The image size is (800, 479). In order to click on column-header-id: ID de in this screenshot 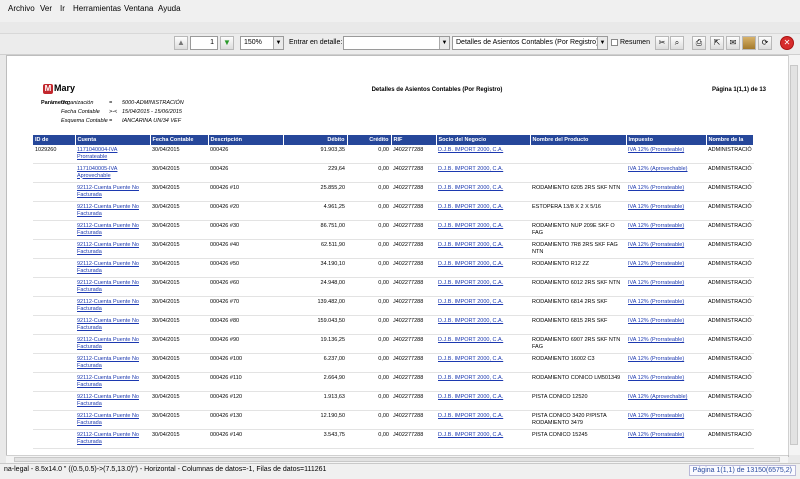, I will do `click(54, 140)`.